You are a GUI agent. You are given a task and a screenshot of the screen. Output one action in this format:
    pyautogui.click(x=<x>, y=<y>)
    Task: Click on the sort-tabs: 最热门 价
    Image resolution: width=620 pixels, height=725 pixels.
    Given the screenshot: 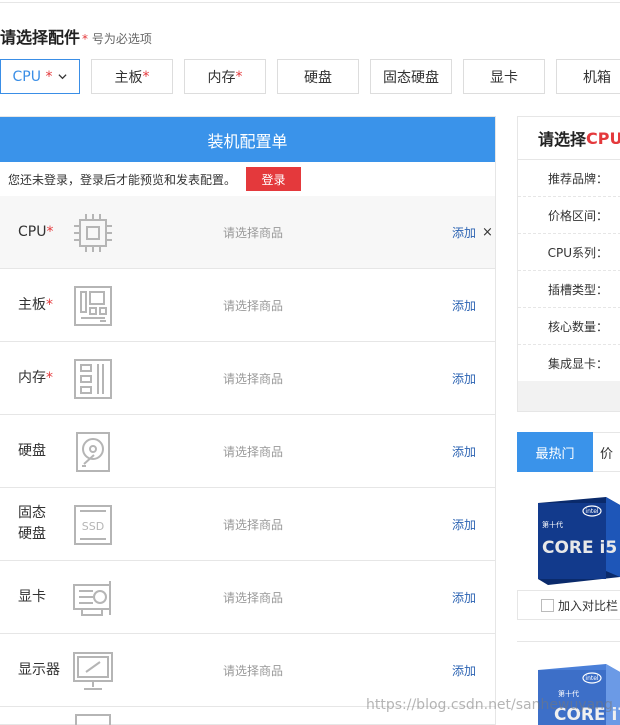 What is the action you would take?
    pyautogui.click(x=568, y=452)
    